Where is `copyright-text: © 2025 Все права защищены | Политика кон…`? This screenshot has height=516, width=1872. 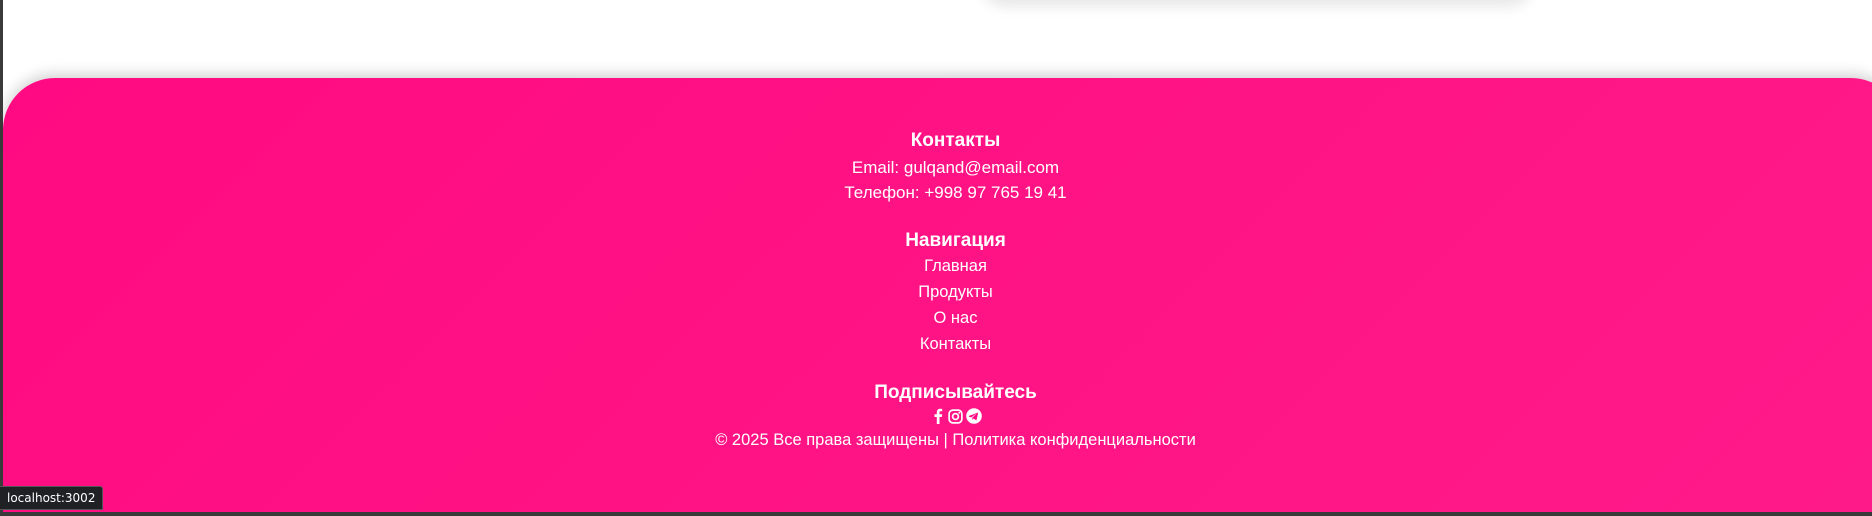 copyright-text: © 2025 Все права защищены | Политика кон… is located at coordinates (955, 440).